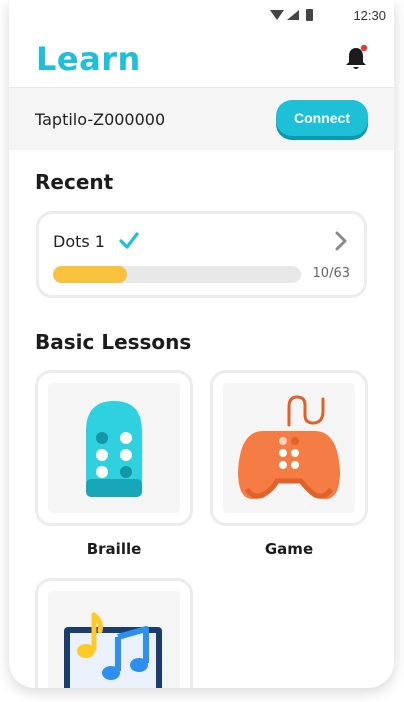  I want to click on connect-button: Connect, so click(322, 118).